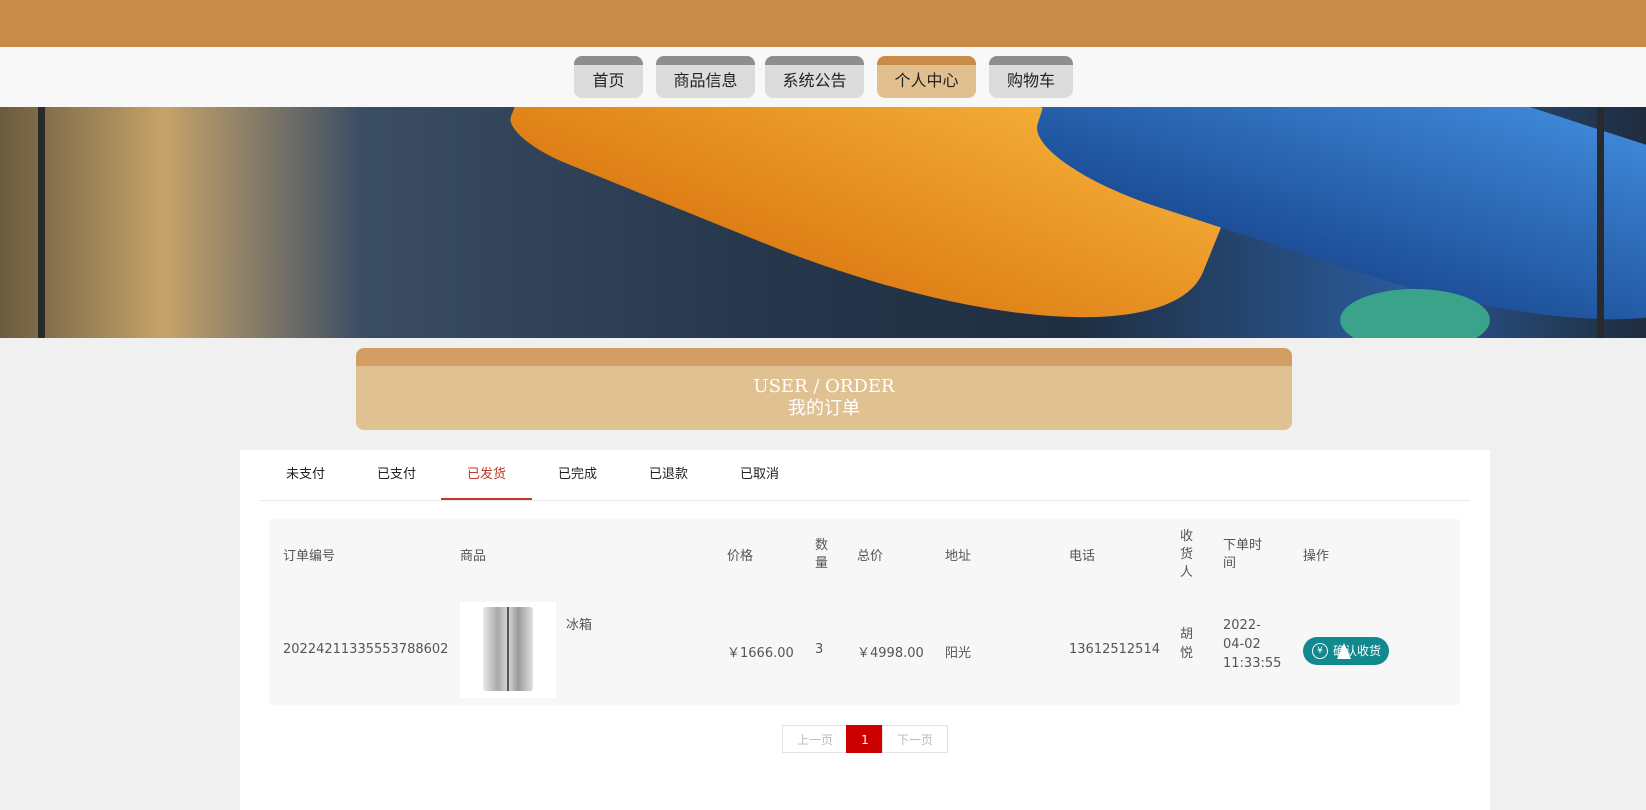  I want to click on quantity: 3, so click(819, 649).